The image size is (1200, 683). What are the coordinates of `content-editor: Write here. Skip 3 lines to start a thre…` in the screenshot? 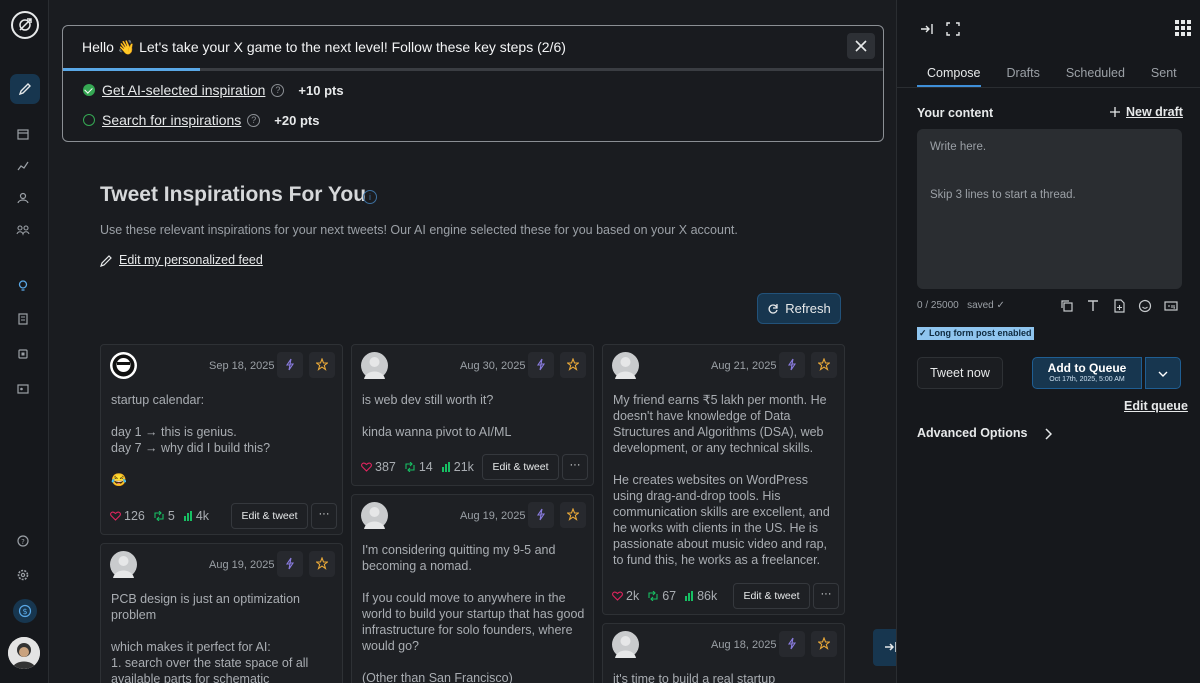 It's located at (1049, 209).